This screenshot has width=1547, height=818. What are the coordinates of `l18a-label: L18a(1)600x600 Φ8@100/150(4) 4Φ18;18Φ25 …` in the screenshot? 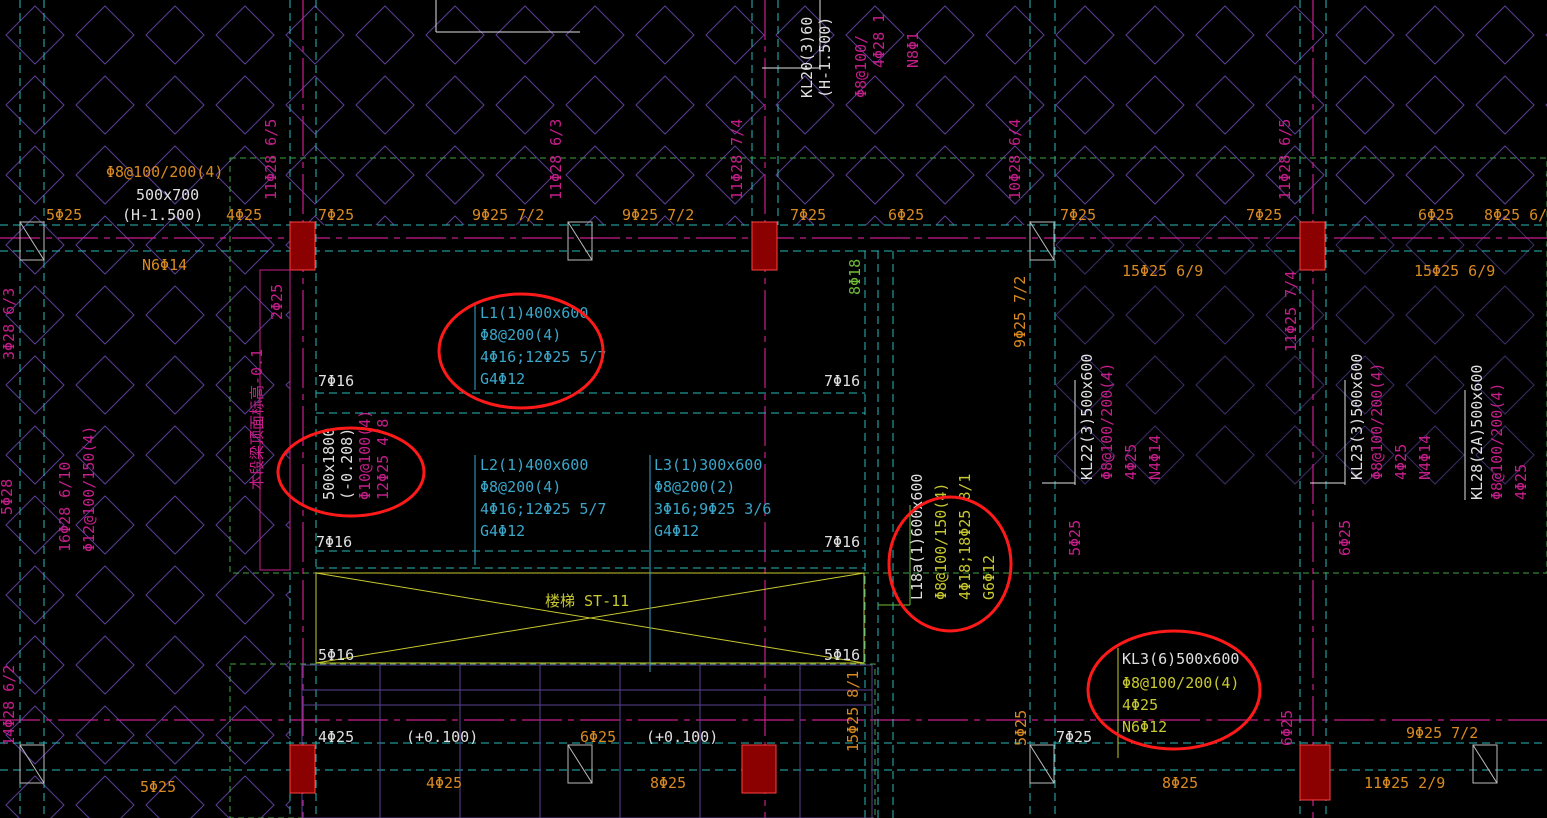 It's located at (953, 537).